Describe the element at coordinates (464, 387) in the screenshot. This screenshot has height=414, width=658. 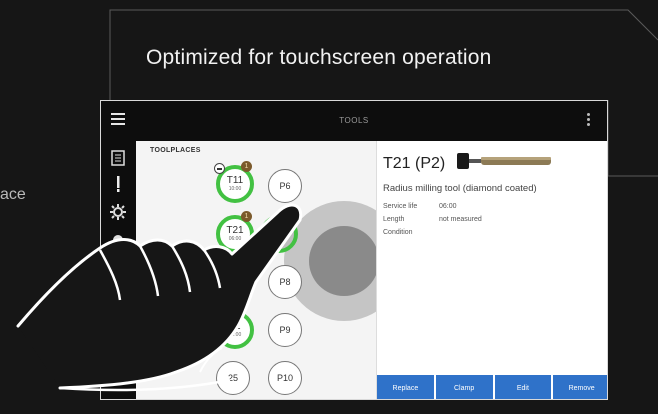
I see `clamp-button: Clamp` at that location.